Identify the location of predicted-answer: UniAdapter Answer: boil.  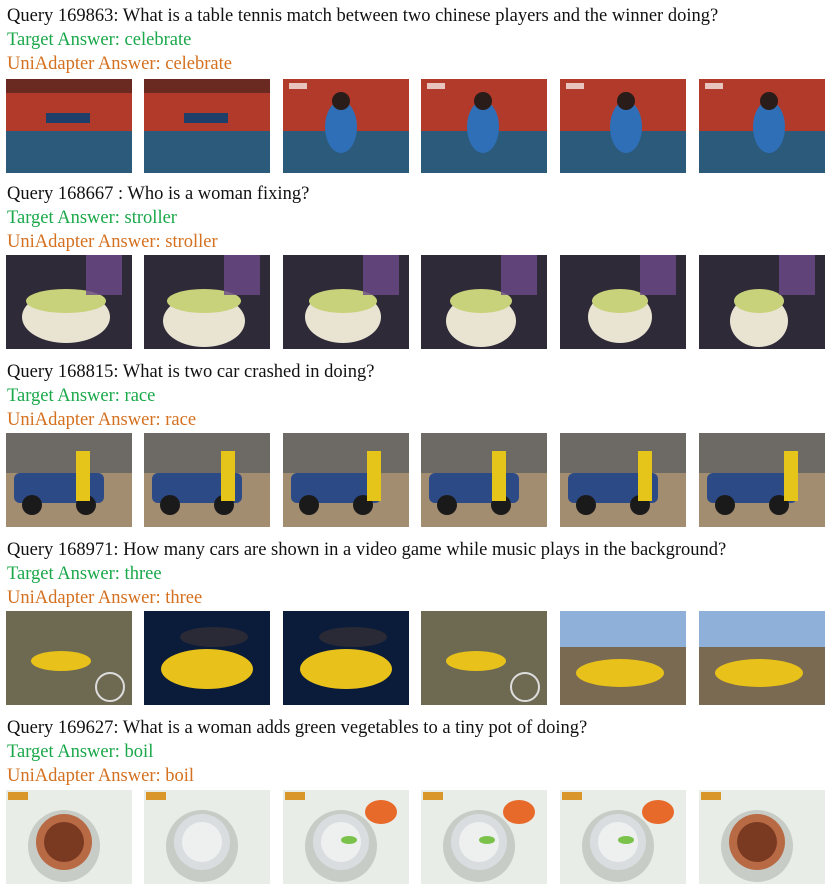
(101, 776).